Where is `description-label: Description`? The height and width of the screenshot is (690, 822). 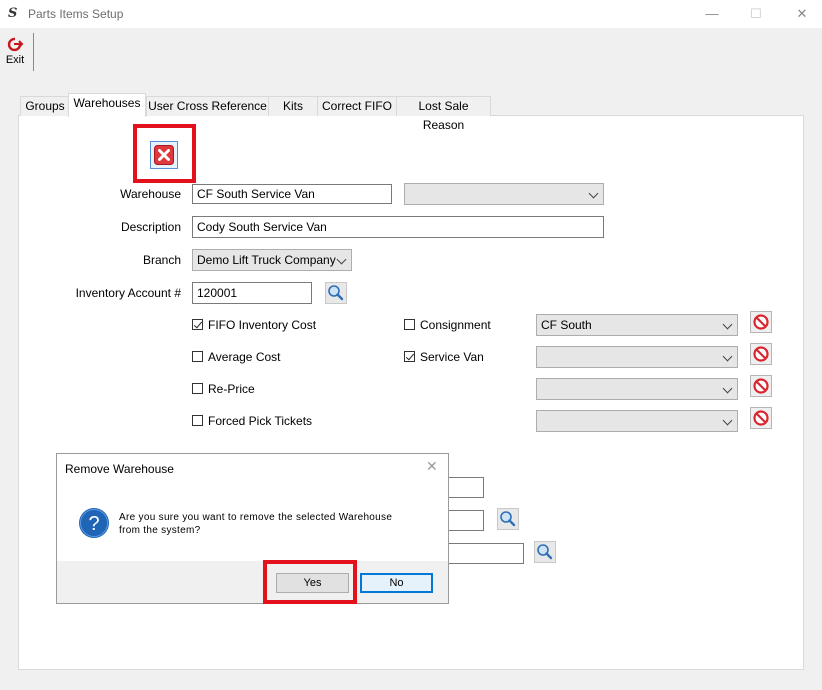 description-label: Description is located at coordinates (150, 227).